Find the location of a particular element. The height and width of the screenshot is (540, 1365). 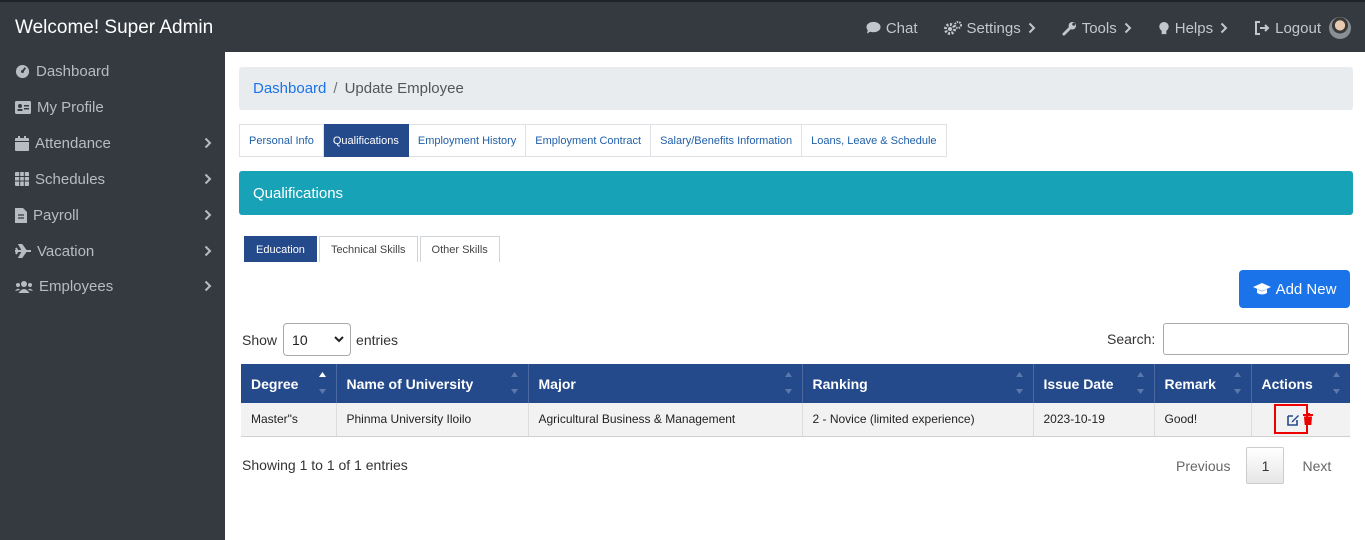

column-header-label: Remark is located at coordinates (1190, 383).